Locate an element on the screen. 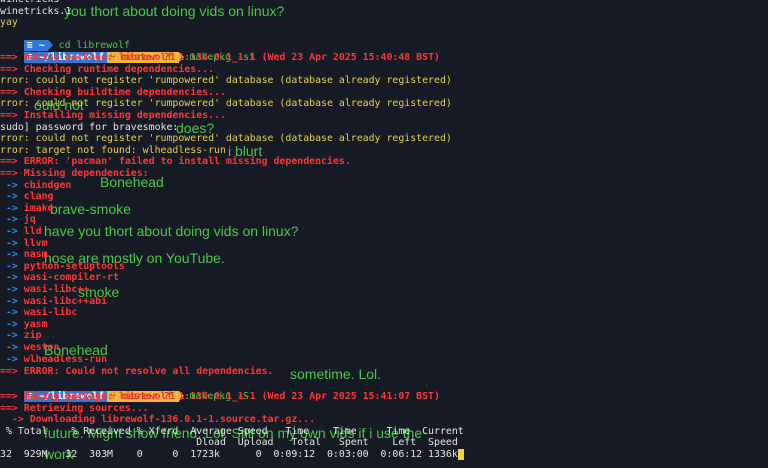 The width and height of the screenshot is (768, 468). terminal-line: ==> Missing dependencies: is located at coordinates (74, 173).